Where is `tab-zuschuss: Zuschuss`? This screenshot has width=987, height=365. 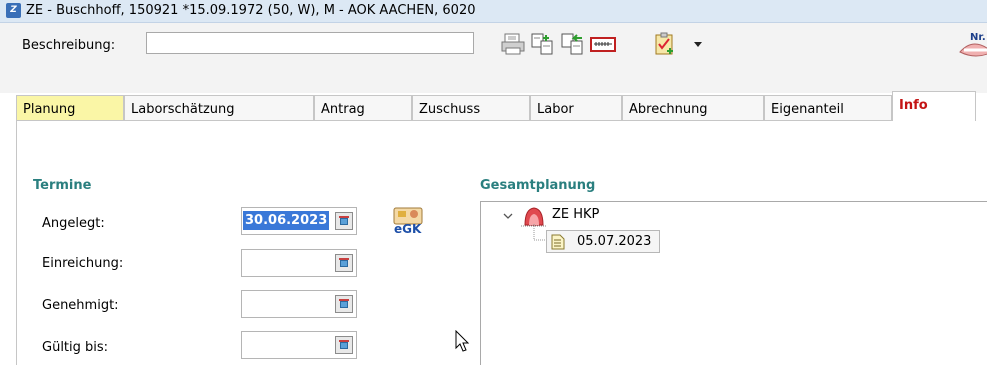
tab-zuschuss: Zuschuss is located at coordinates (471, 108).